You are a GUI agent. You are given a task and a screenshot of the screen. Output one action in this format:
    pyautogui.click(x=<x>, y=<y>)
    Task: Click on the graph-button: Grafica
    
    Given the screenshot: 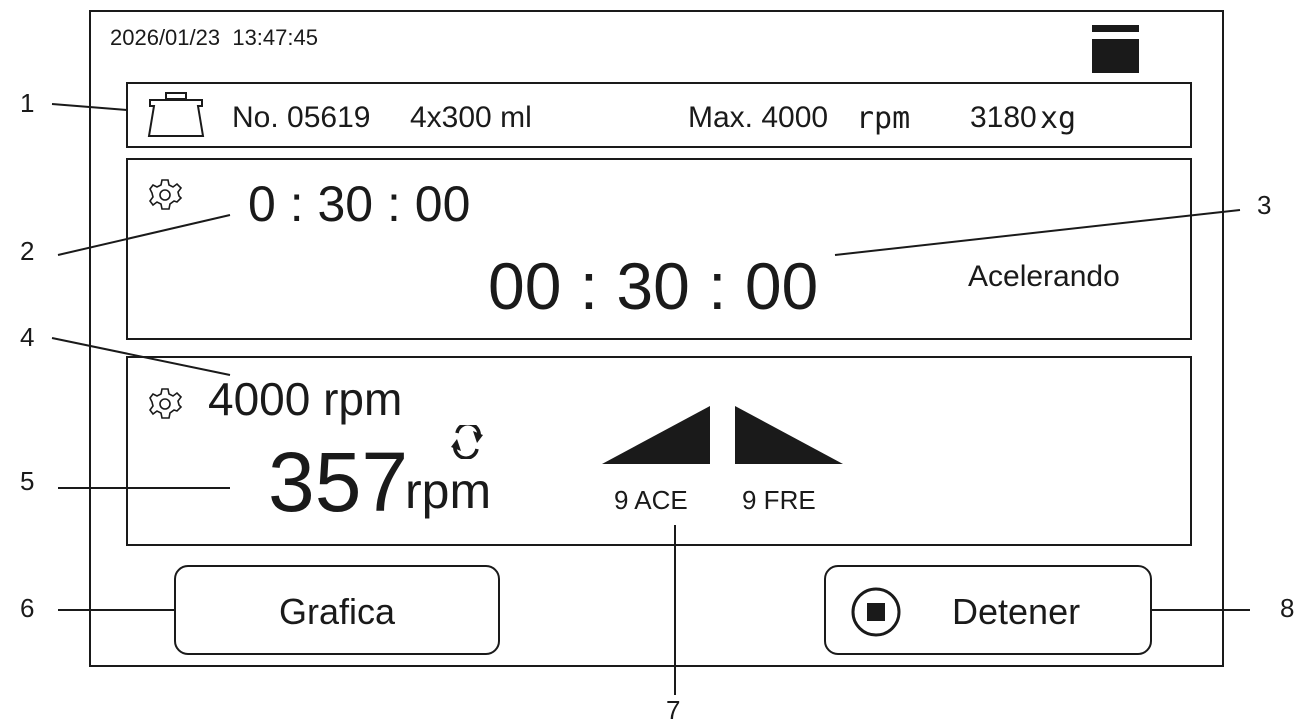 What is the action you would take?
    pyautogui.click(x=337, y=610)
    